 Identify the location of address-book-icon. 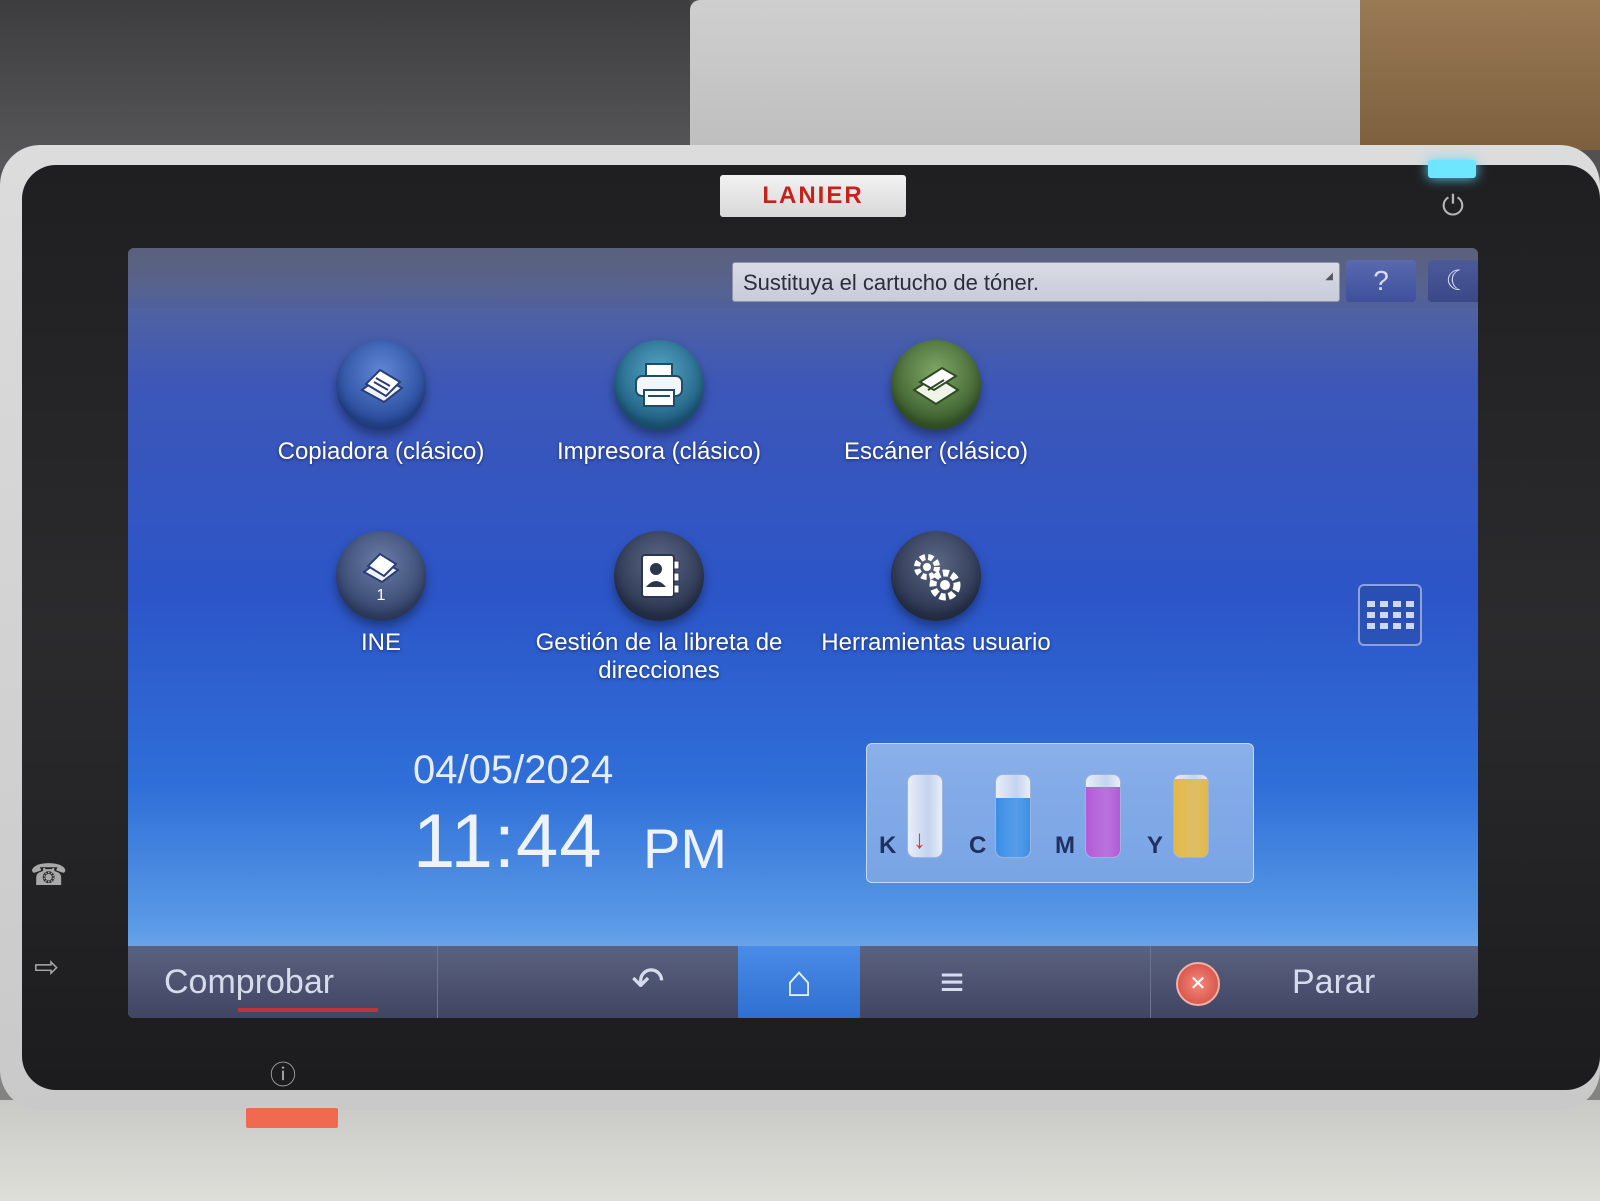
(659, 576).